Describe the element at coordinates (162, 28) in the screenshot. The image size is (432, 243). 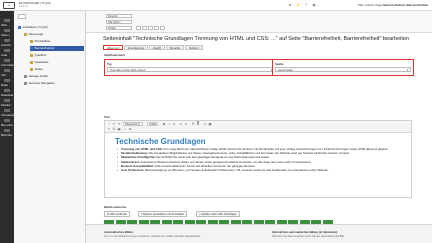
I see `delete-button` at that location.